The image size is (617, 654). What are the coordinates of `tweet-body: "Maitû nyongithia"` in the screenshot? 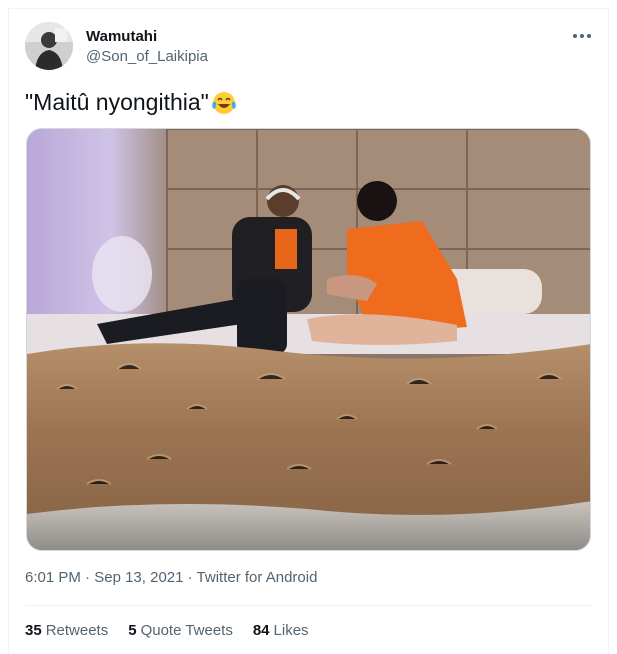 It's located at (117, 102).